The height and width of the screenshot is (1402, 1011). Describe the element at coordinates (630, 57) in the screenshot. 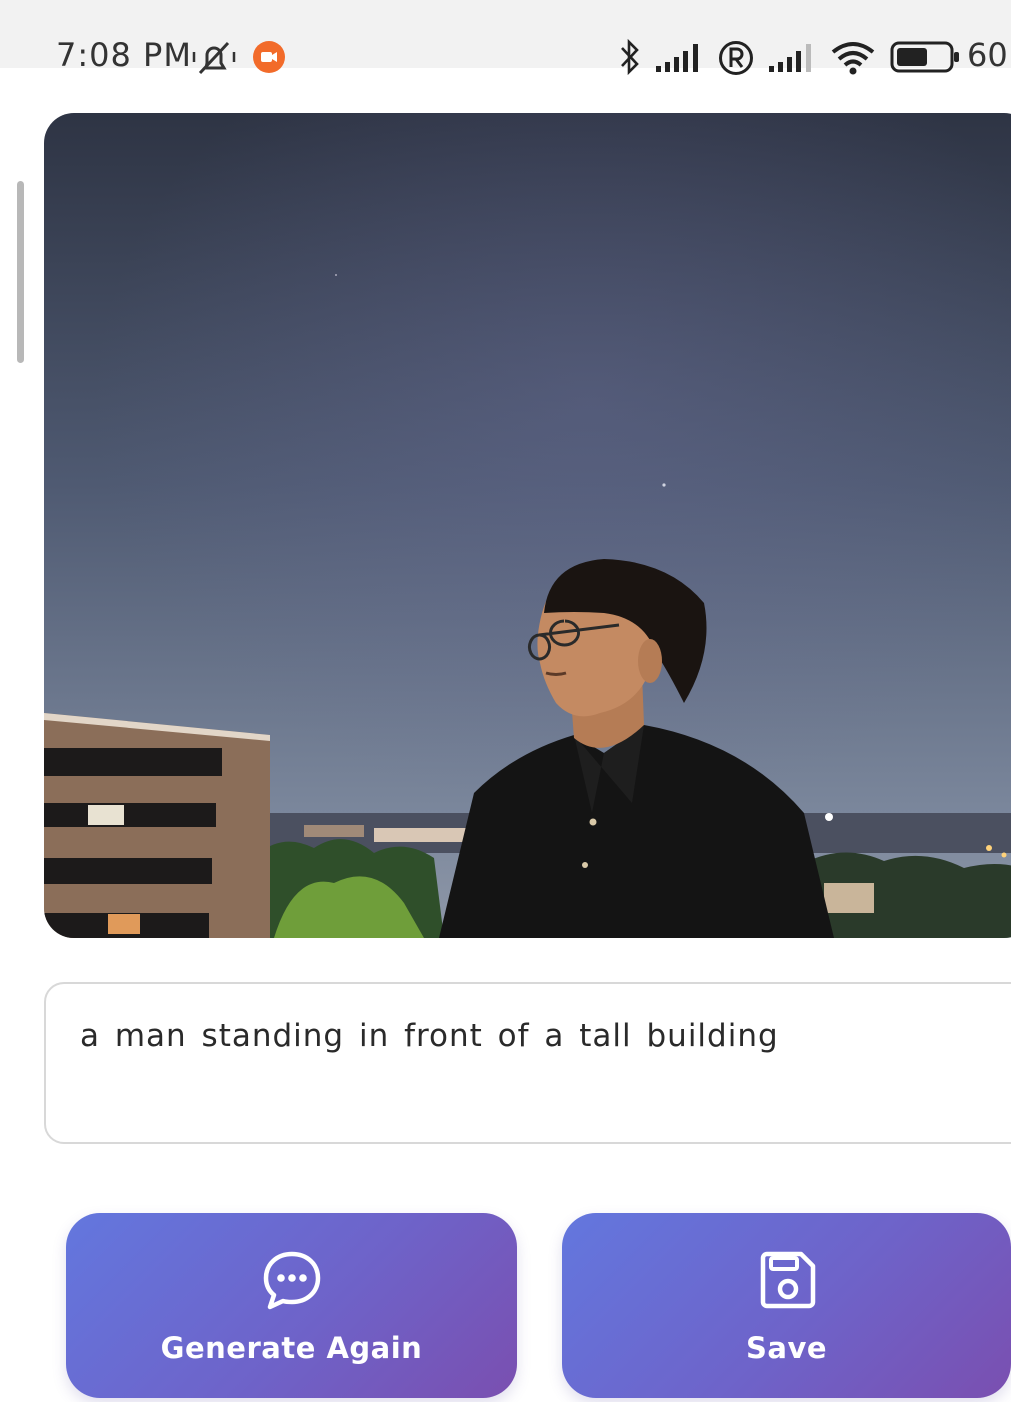

I see `bluetooth-icon` at that location.